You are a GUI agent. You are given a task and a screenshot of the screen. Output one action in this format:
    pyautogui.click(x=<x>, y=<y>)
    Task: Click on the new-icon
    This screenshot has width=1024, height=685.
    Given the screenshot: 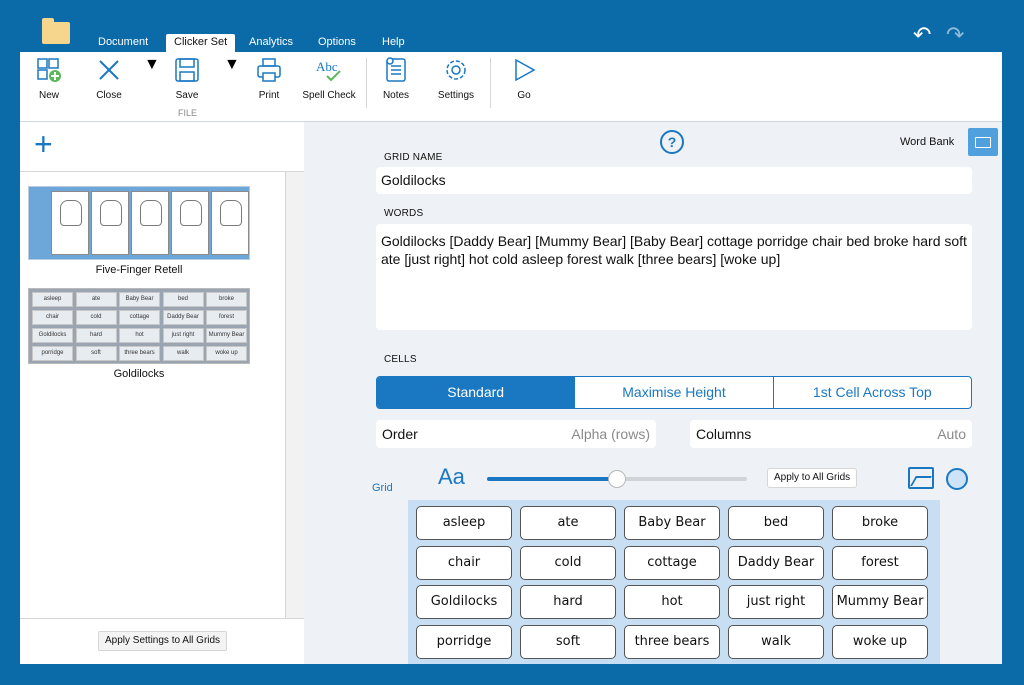 What is the action you would take?
    pyautogui.click(x=49, y=70)
    